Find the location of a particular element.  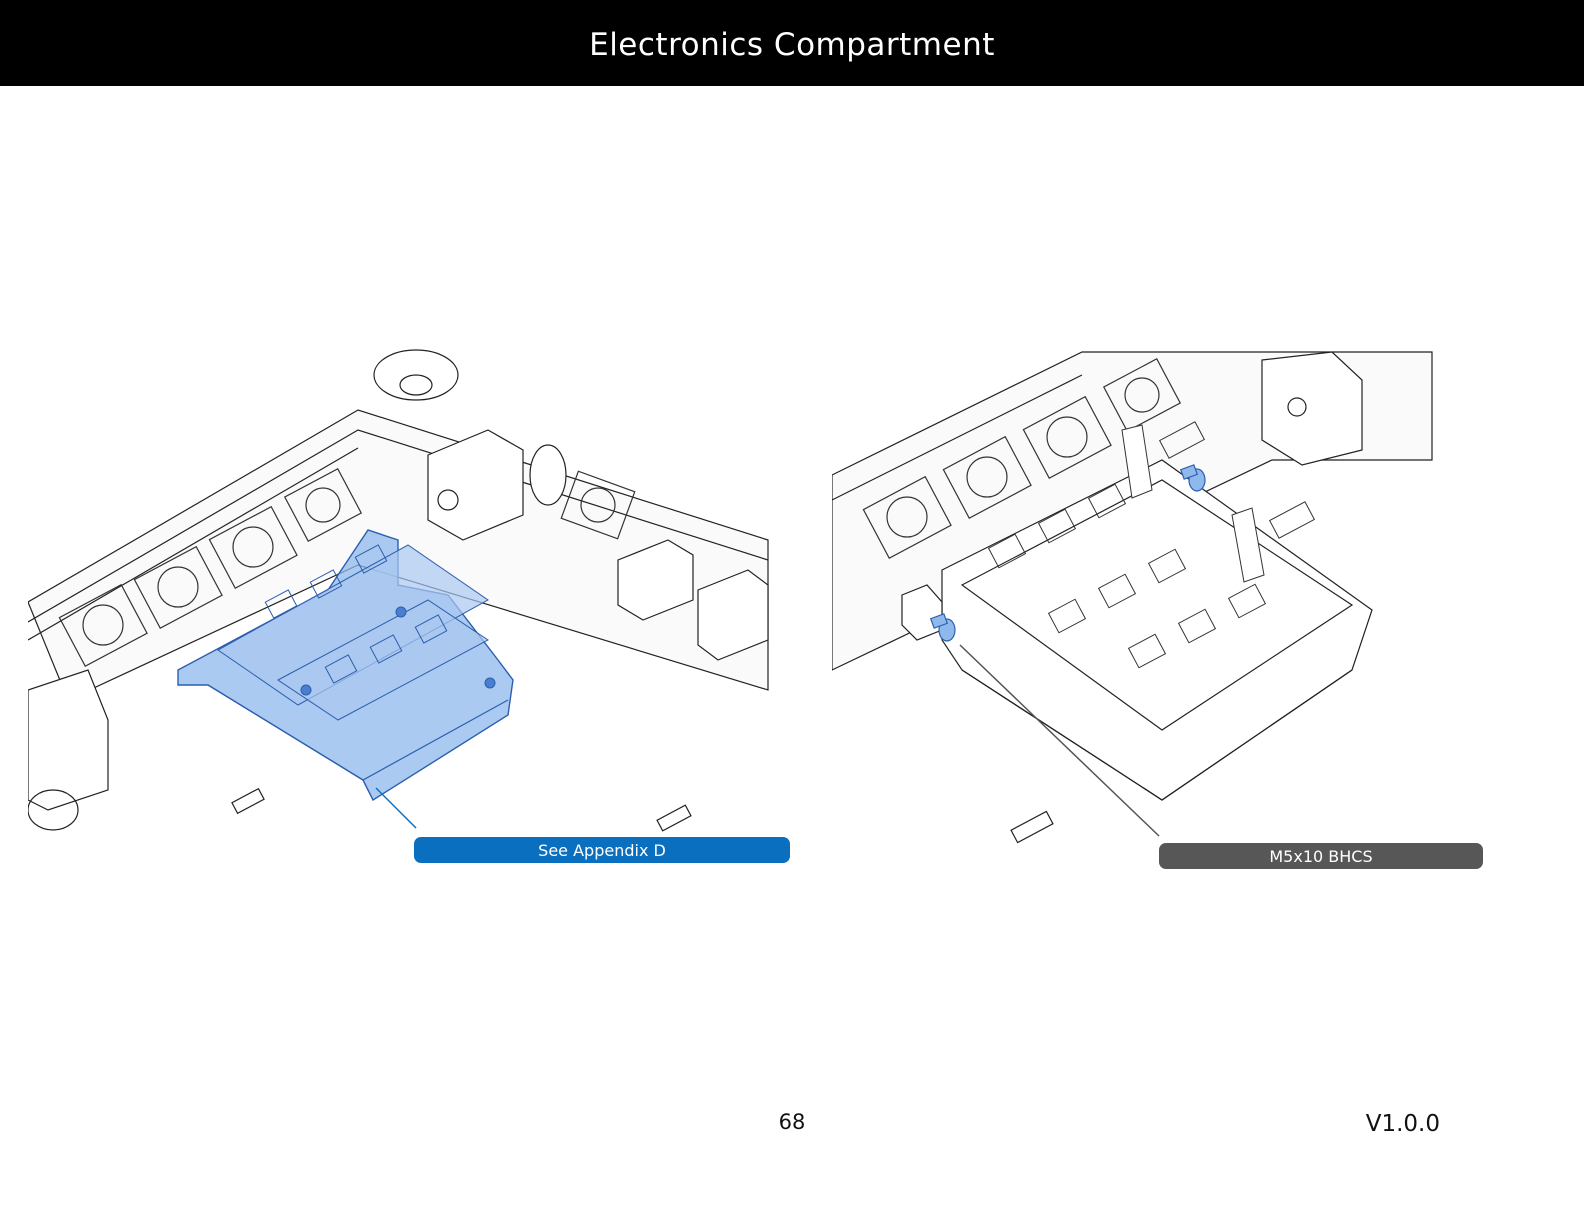

page-header: Electronics Compartment is located at coordinates (792, 43).